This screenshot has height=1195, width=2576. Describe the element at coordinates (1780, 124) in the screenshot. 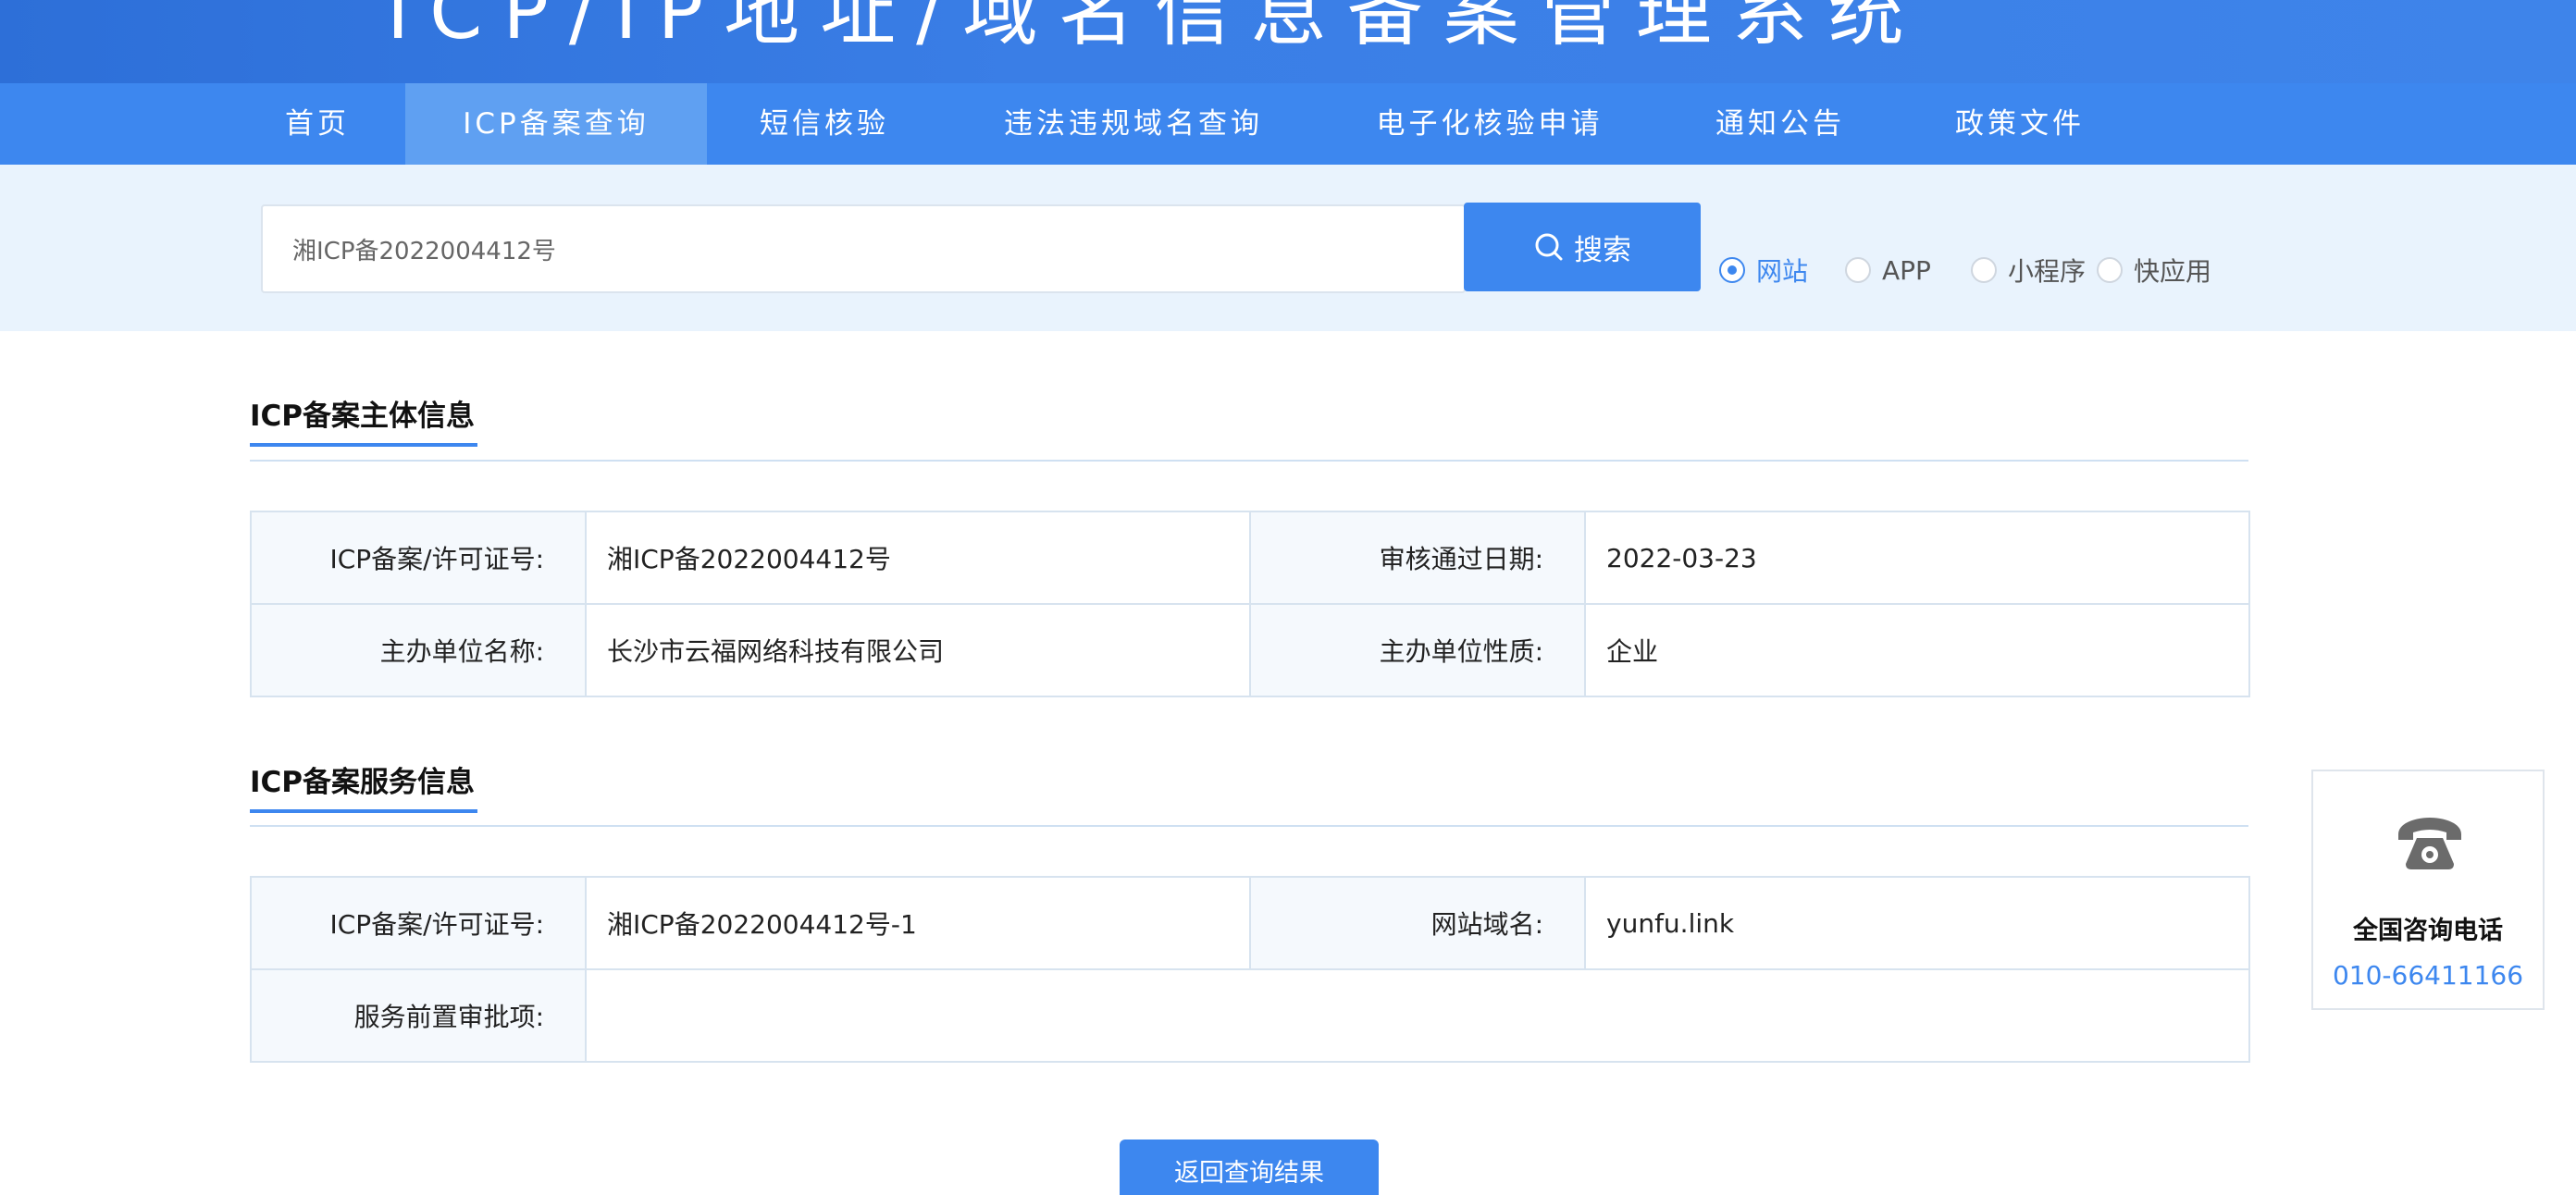

I see `nav-item-notices: 通知公告` at that location.